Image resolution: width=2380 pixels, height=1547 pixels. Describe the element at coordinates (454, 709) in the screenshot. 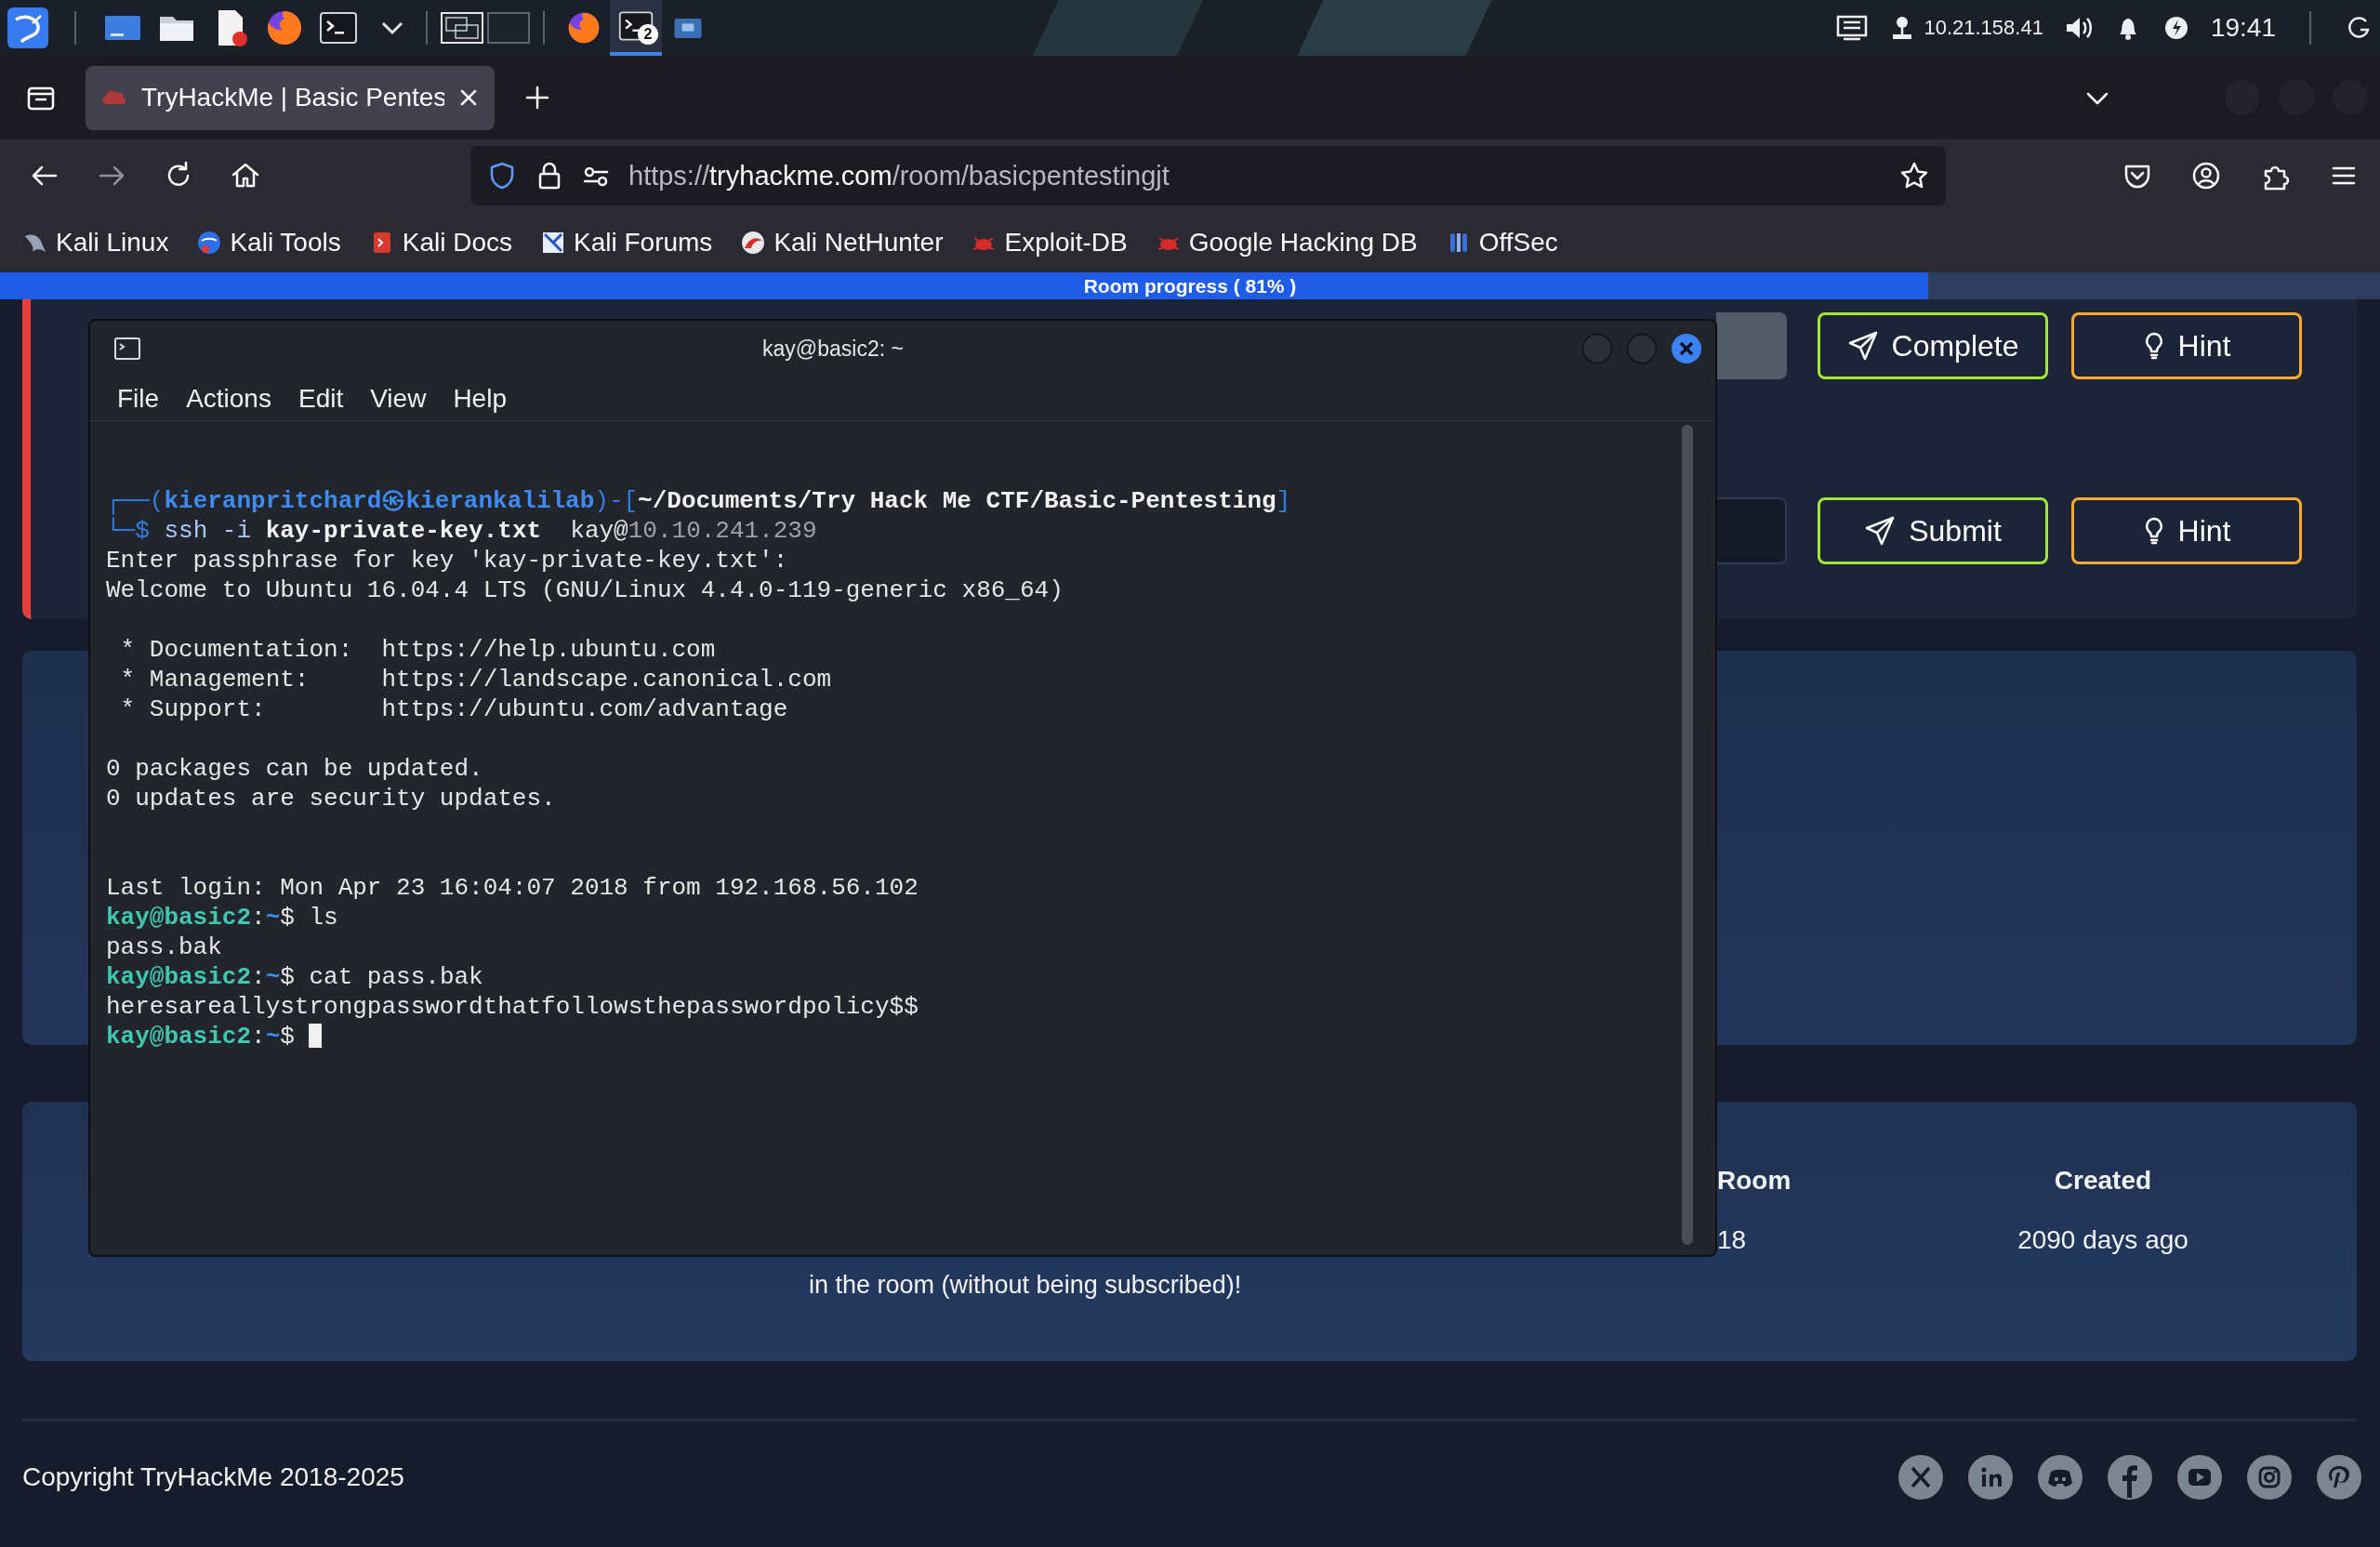

I see `terminal-line: * Support: https://ubuntu.com/advantage` at that location.